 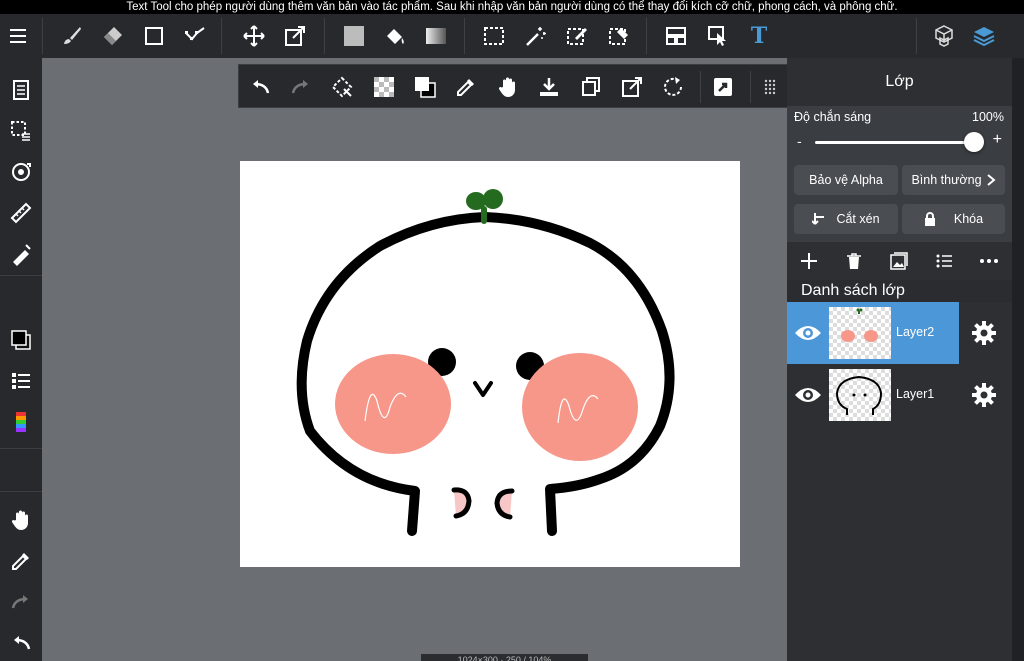 I want to click on color-swap-icon, so click(x=425, y=87).